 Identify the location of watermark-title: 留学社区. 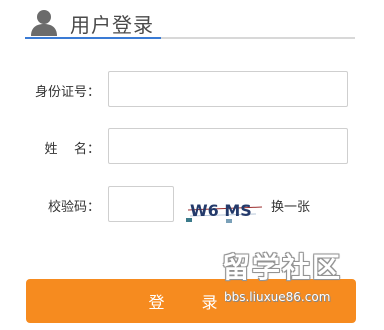
(282, 267).